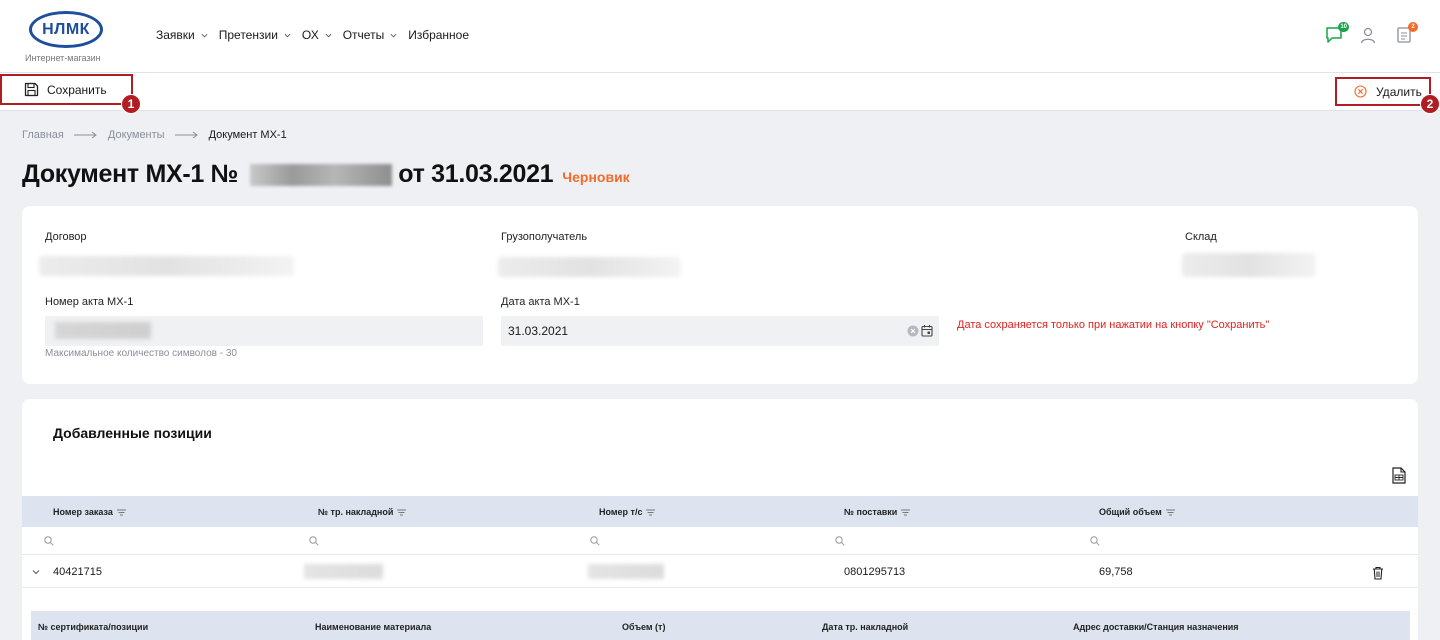 This screenshot has width=1440, height=640. Describe the element at coordinates (43, 135) in the screenshot. I see `breadcrumb-home: Главная` at that location.